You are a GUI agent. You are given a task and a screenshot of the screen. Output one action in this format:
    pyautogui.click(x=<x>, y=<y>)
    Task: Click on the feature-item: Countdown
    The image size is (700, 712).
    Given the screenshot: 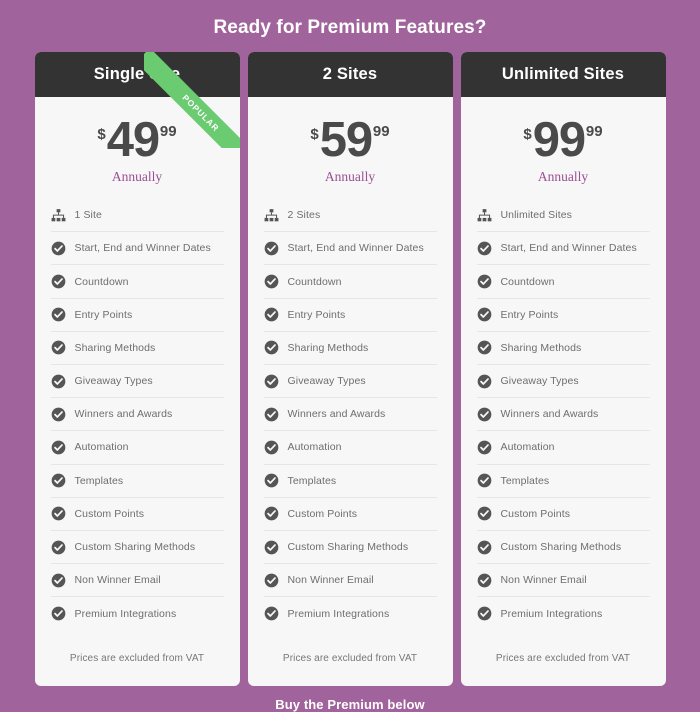 What is the action you would take?
    pyautogui.click(x=137, y=282)
    